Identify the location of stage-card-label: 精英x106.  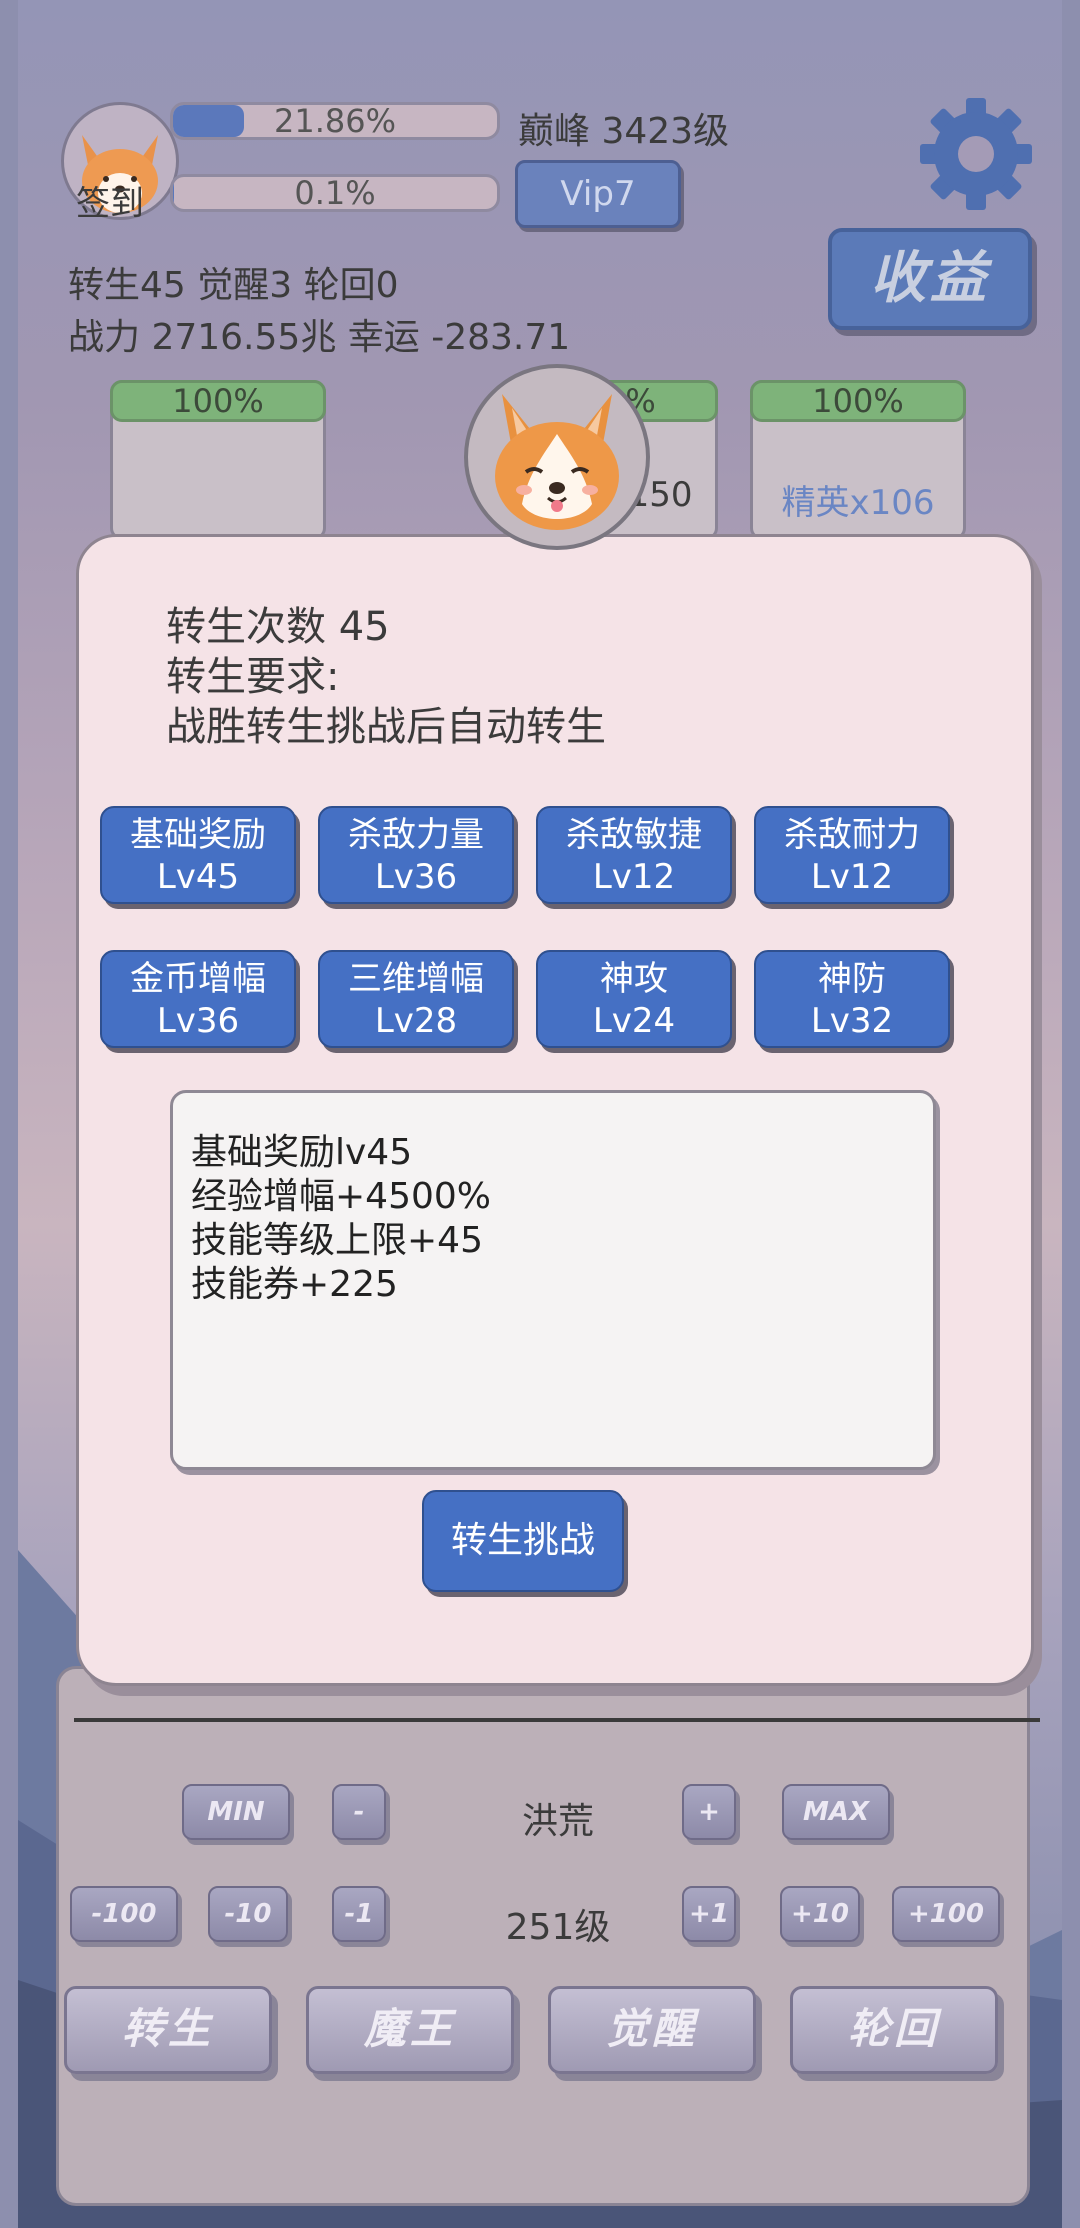
(858, 503).